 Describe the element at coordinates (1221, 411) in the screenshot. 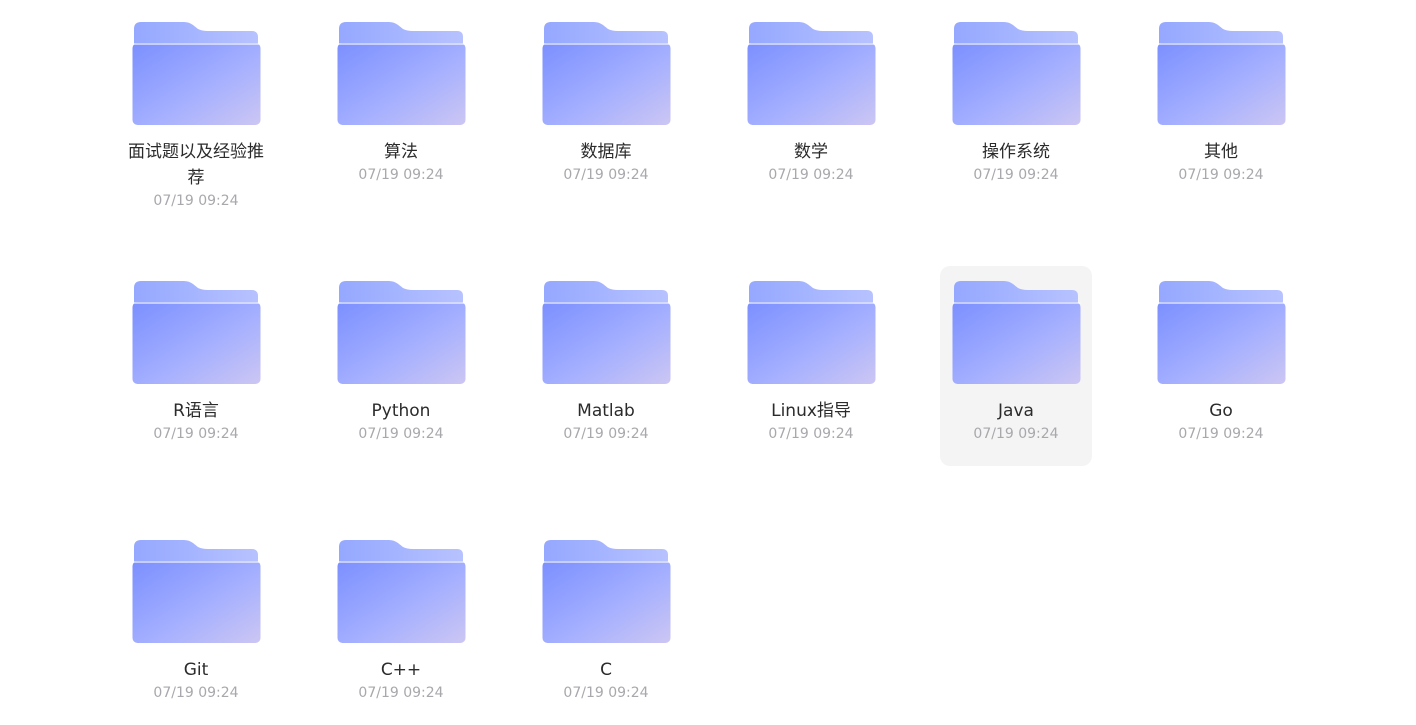

I see `folder-name: Go` at that location.